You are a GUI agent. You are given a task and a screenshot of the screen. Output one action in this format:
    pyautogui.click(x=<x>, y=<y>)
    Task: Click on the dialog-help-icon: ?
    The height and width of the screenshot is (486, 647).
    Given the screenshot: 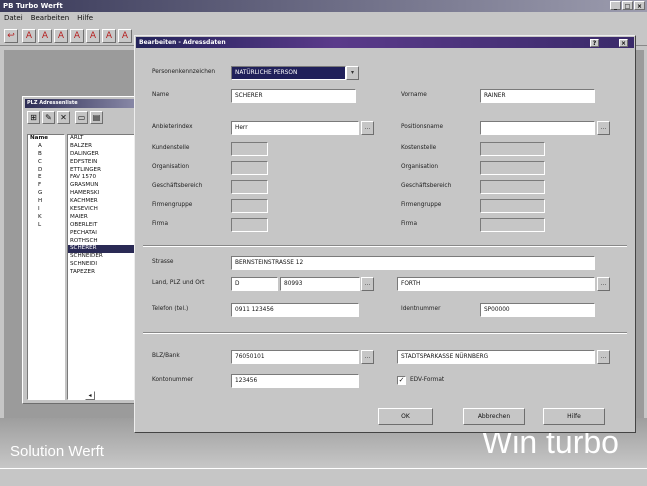 What is the action you would take?
    pyautogui.click(x=594, y=43)
    